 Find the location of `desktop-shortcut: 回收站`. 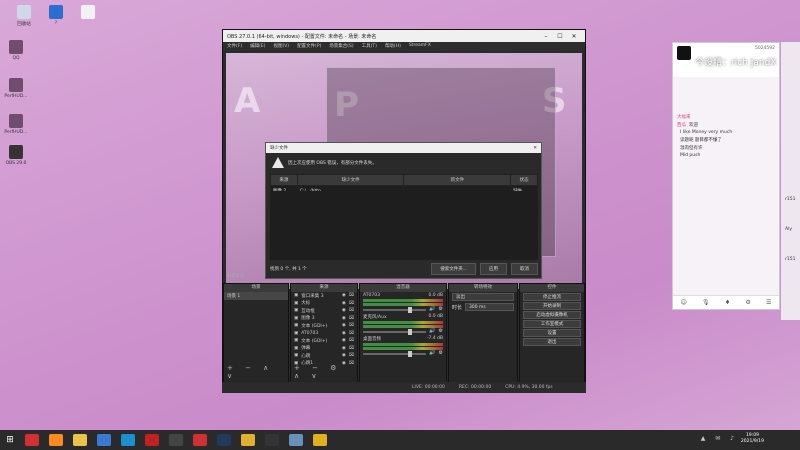

desktop-shortcut: 回收站 is located at coordinates (24, 16).